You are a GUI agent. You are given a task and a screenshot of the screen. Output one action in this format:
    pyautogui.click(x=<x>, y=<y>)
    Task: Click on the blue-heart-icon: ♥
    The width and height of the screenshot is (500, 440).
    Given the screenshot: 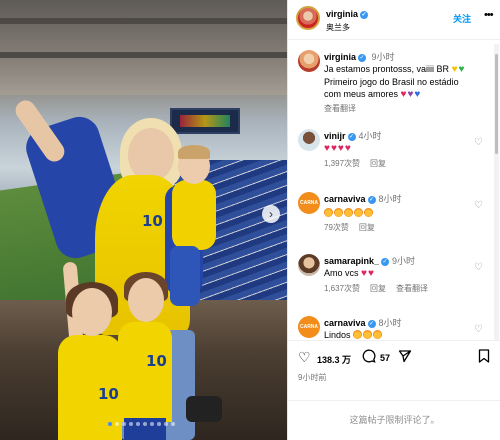 What is the action you would take?
    pyautogui.click(x=417, y=94)
    